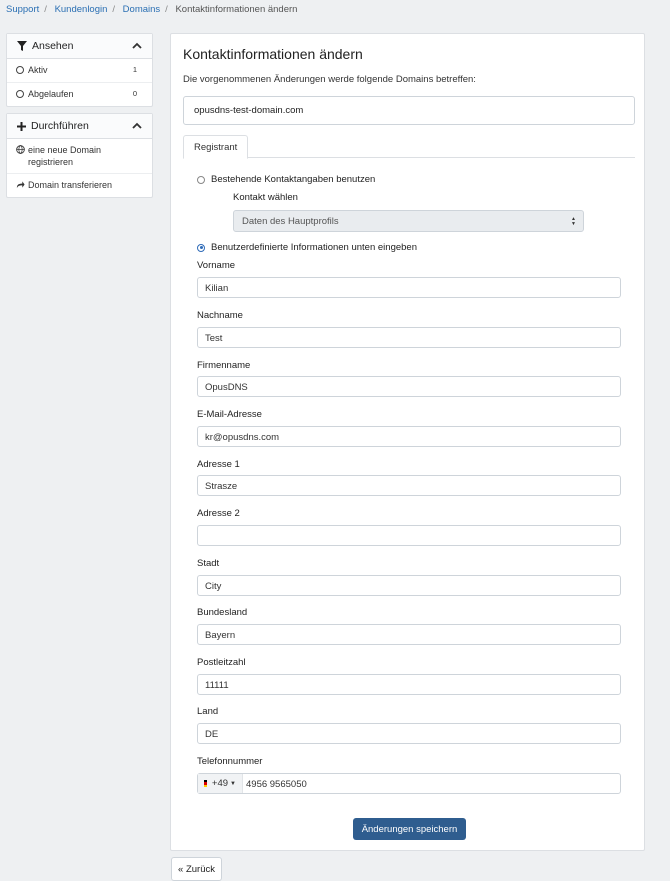 This screenshot has width=670, height=881. What do you see at coordinates (409, 684) in the screenshot?
I see `postcode-input: 11111` at bounding box center [409, 684].